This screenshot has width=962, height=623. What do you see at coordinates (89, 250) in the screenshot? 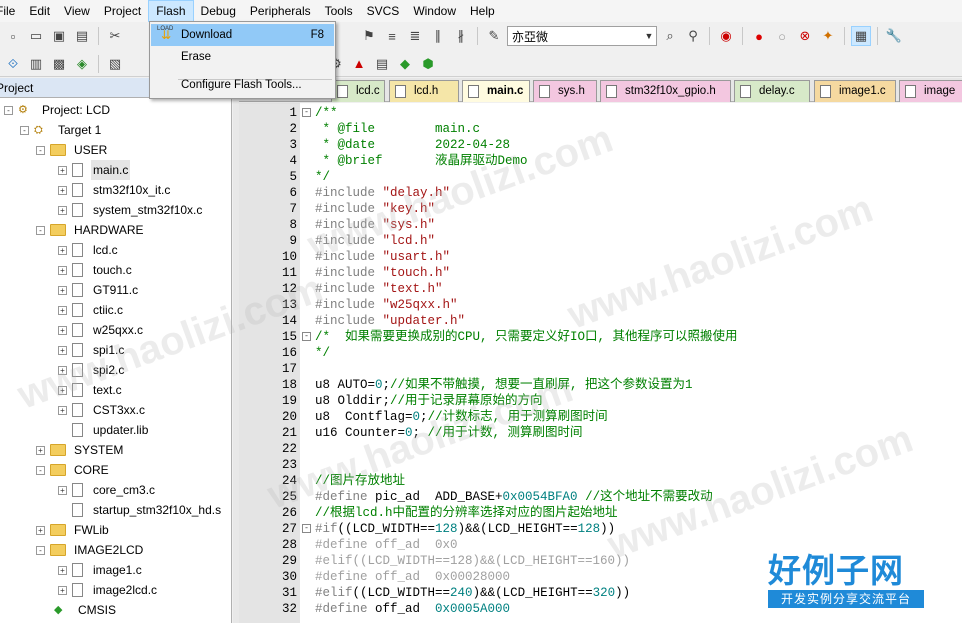
I see `tree-file: + lcd.c` at bounding box center [89, 250].